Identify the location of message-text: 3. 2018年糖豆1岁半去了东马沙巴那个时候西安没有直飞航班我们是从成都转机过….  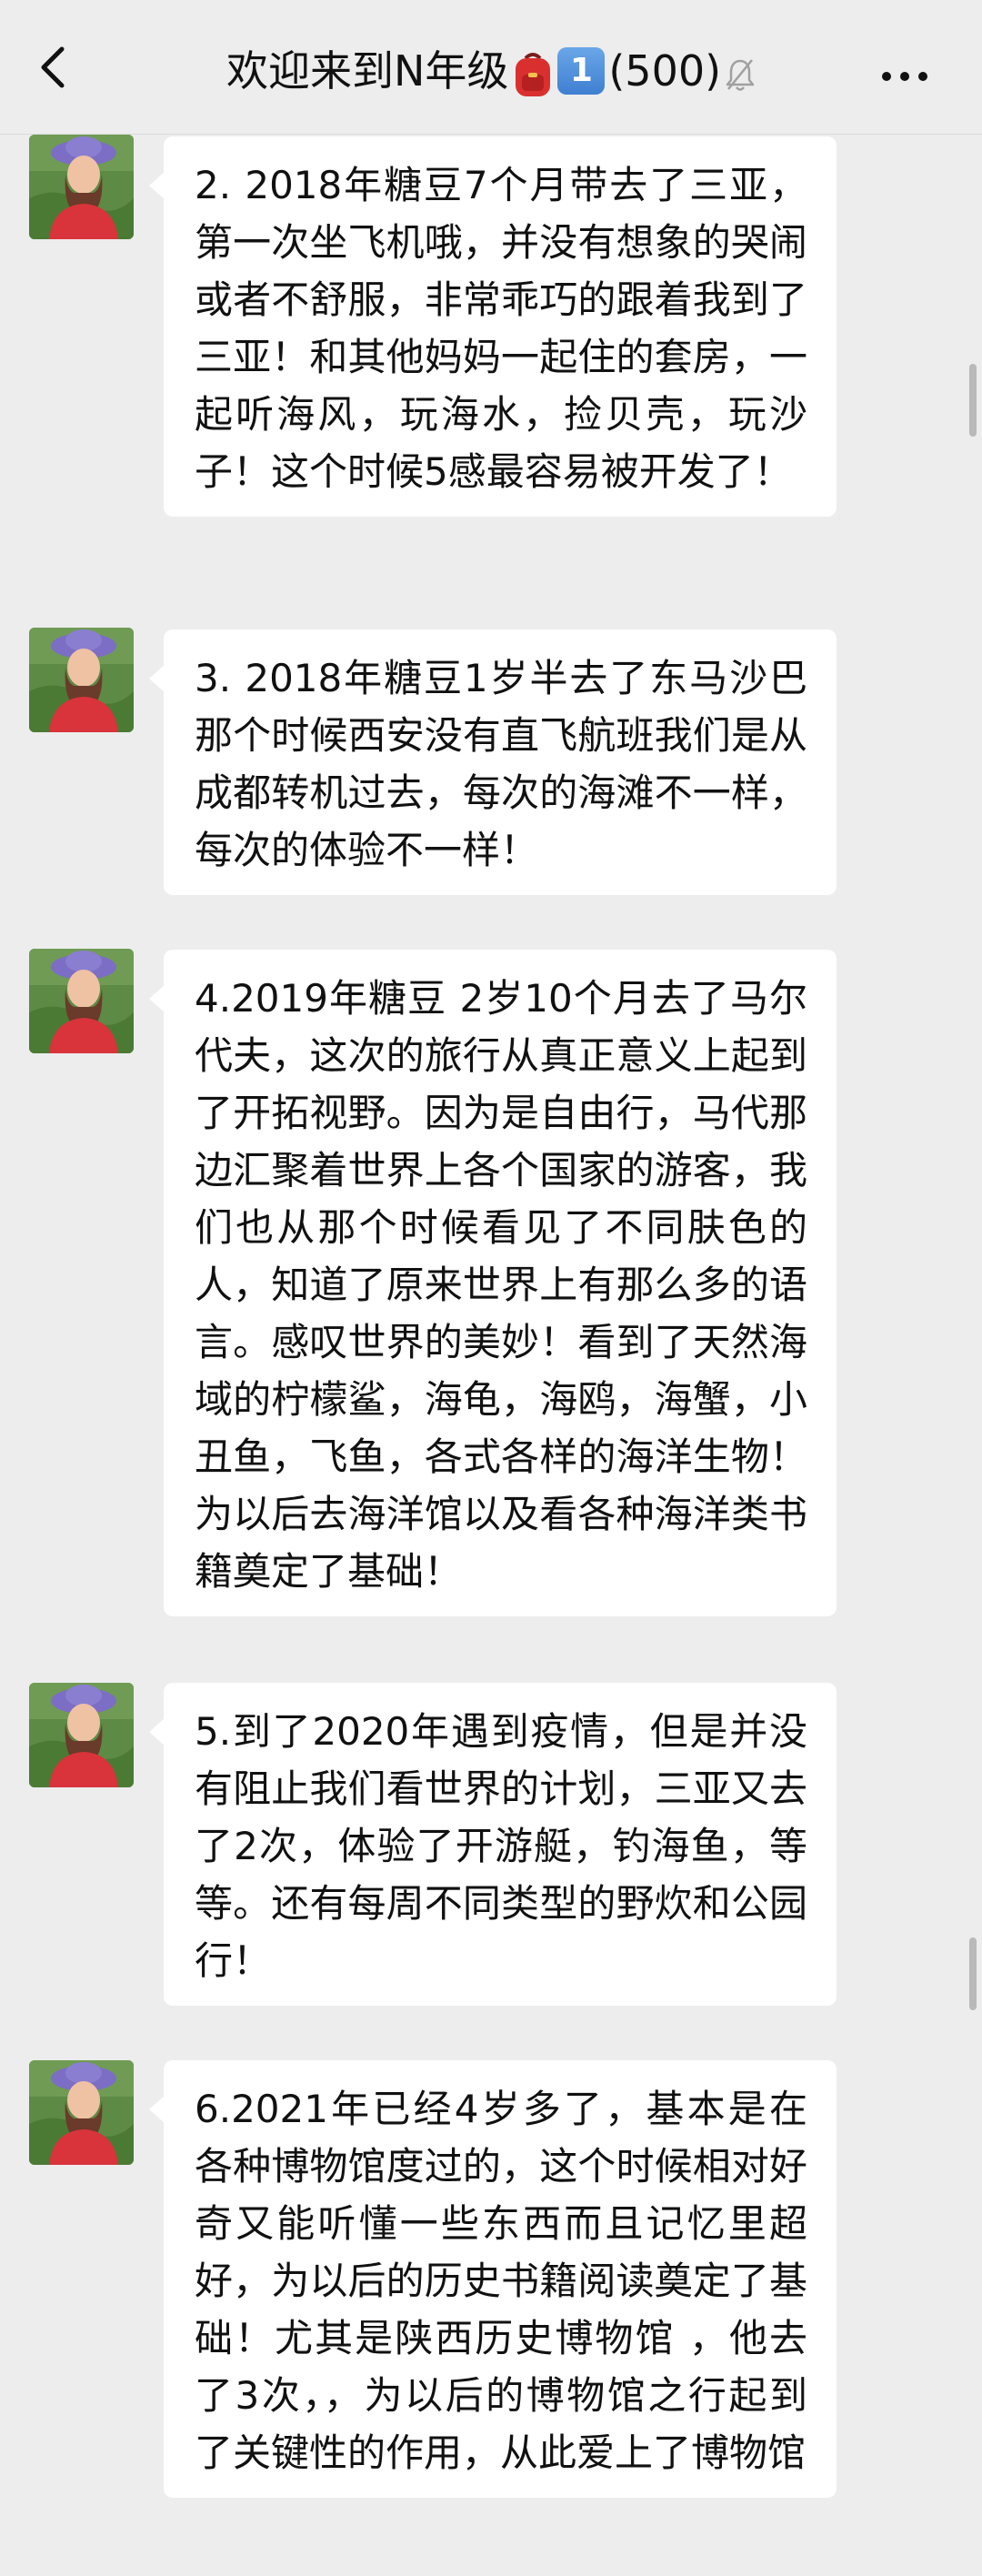
(501, 764).